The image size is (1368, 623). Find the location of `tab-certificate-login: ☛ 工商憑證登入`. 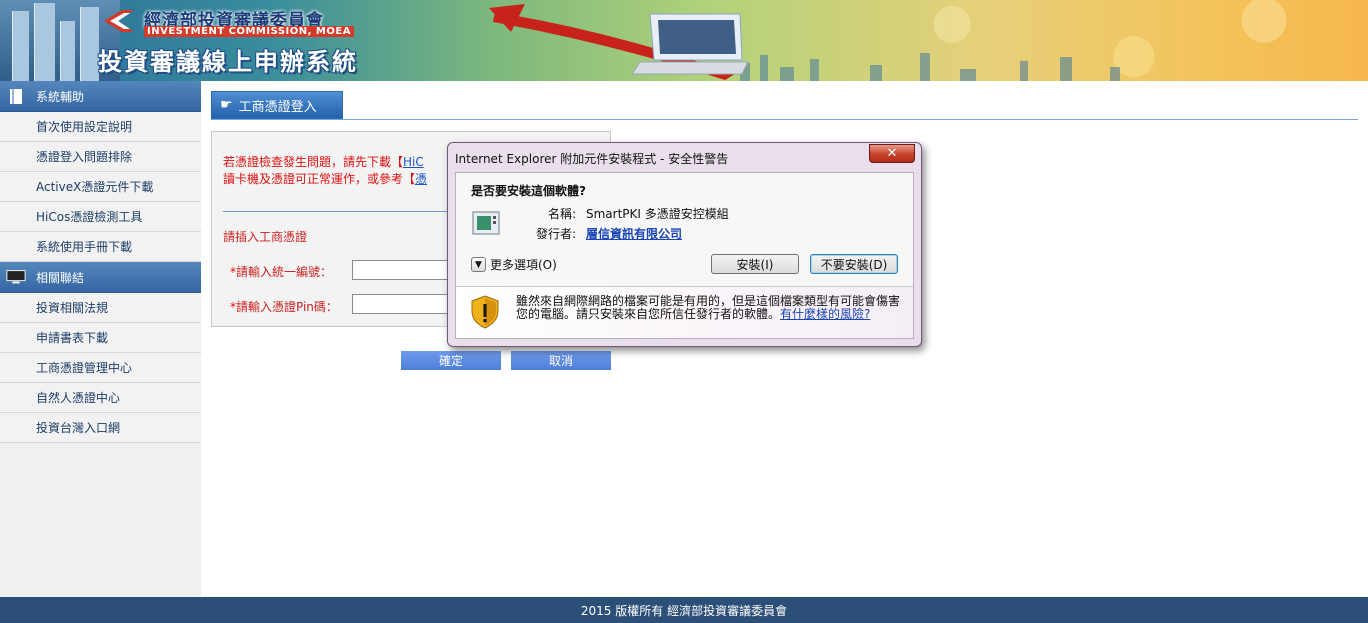

tab-certificate-login: ☛ 工商憑證登入 is located at coordinates (277, 105).